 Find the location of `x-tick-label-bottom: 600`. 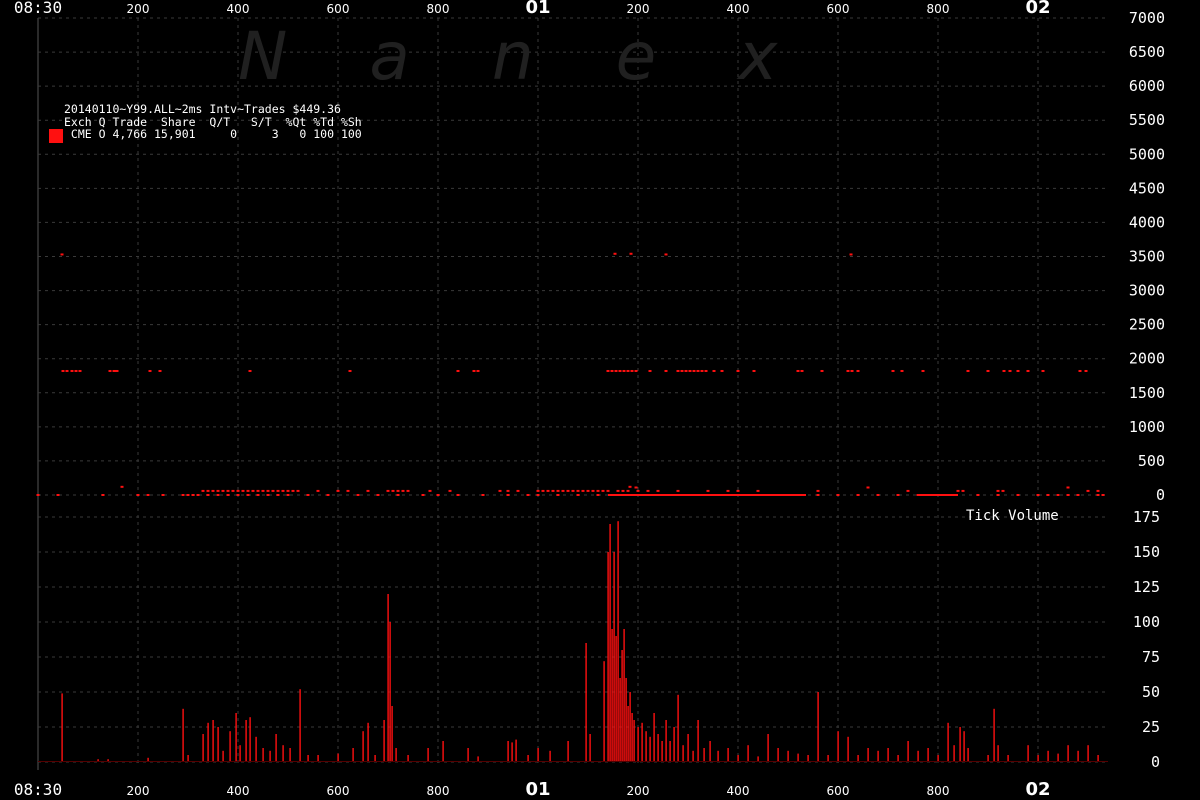

x-tick-label-bottom: 600 is located at coordinates (338, 791).